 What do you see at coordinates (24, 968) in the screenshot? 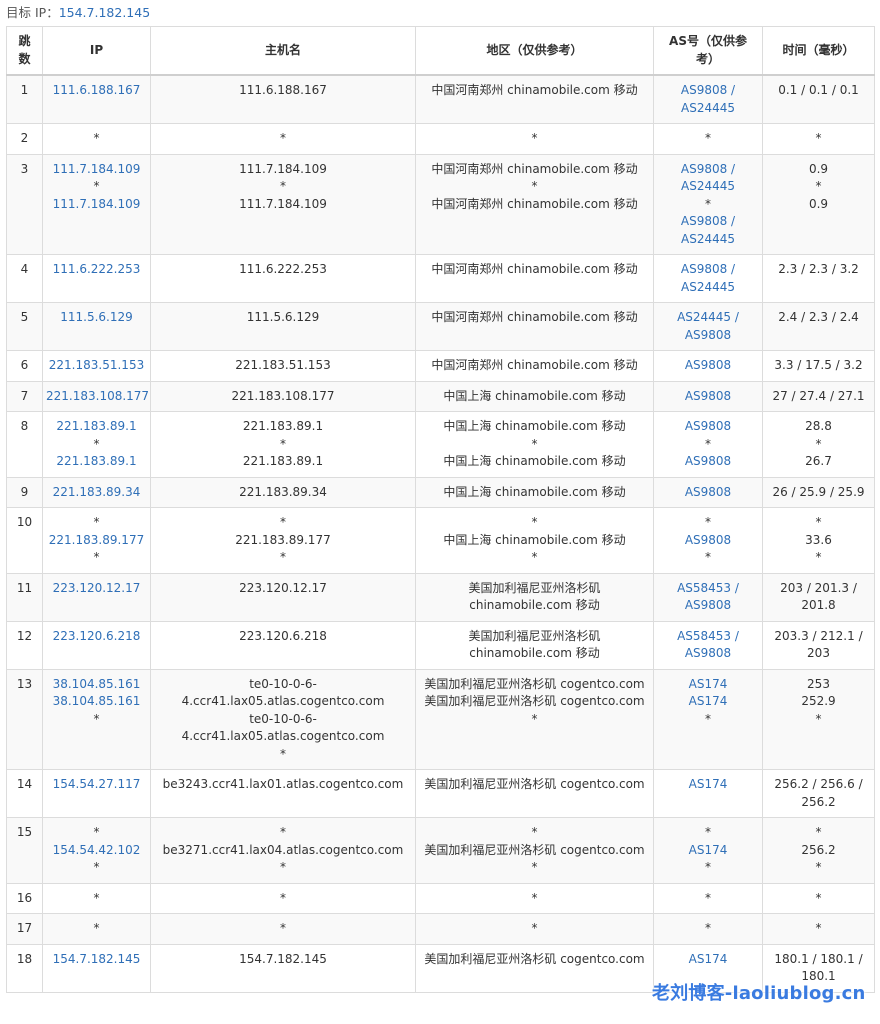
I see `hop-number: 18` at bounding box center [24, 968].